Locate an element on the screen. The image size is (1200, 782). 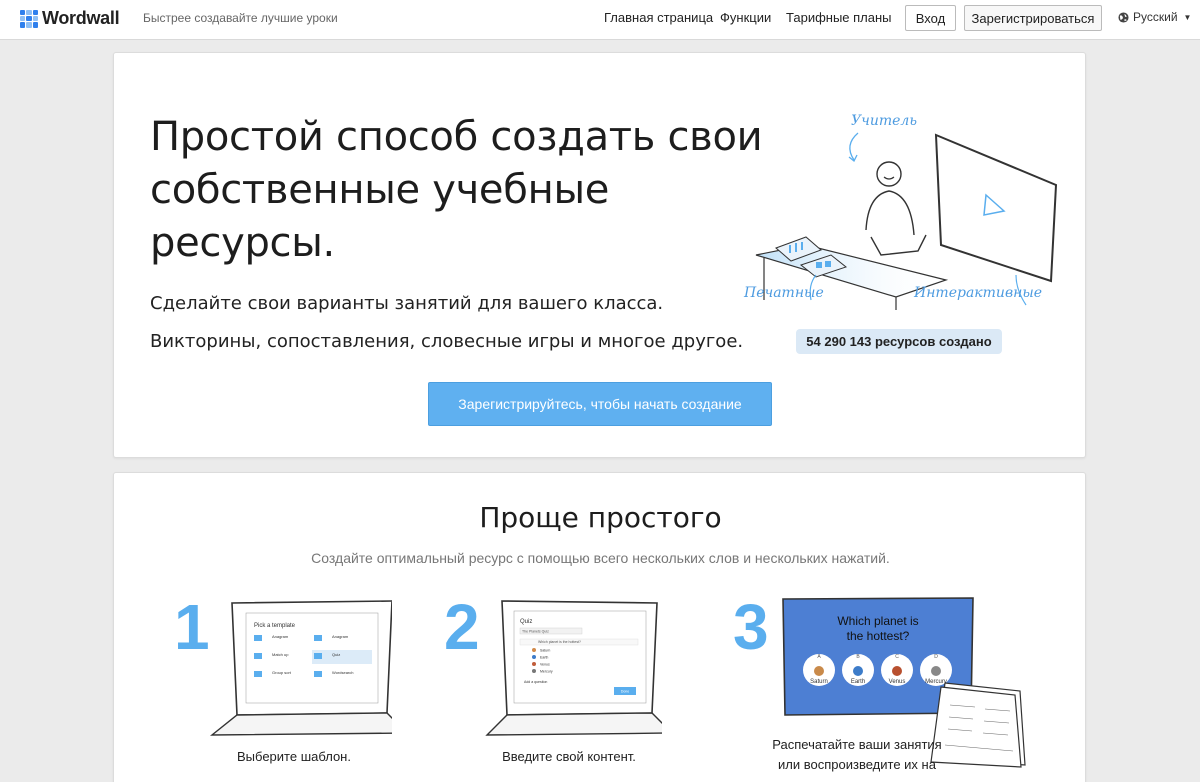
svg-text: D is located at coordinates (936, 657).